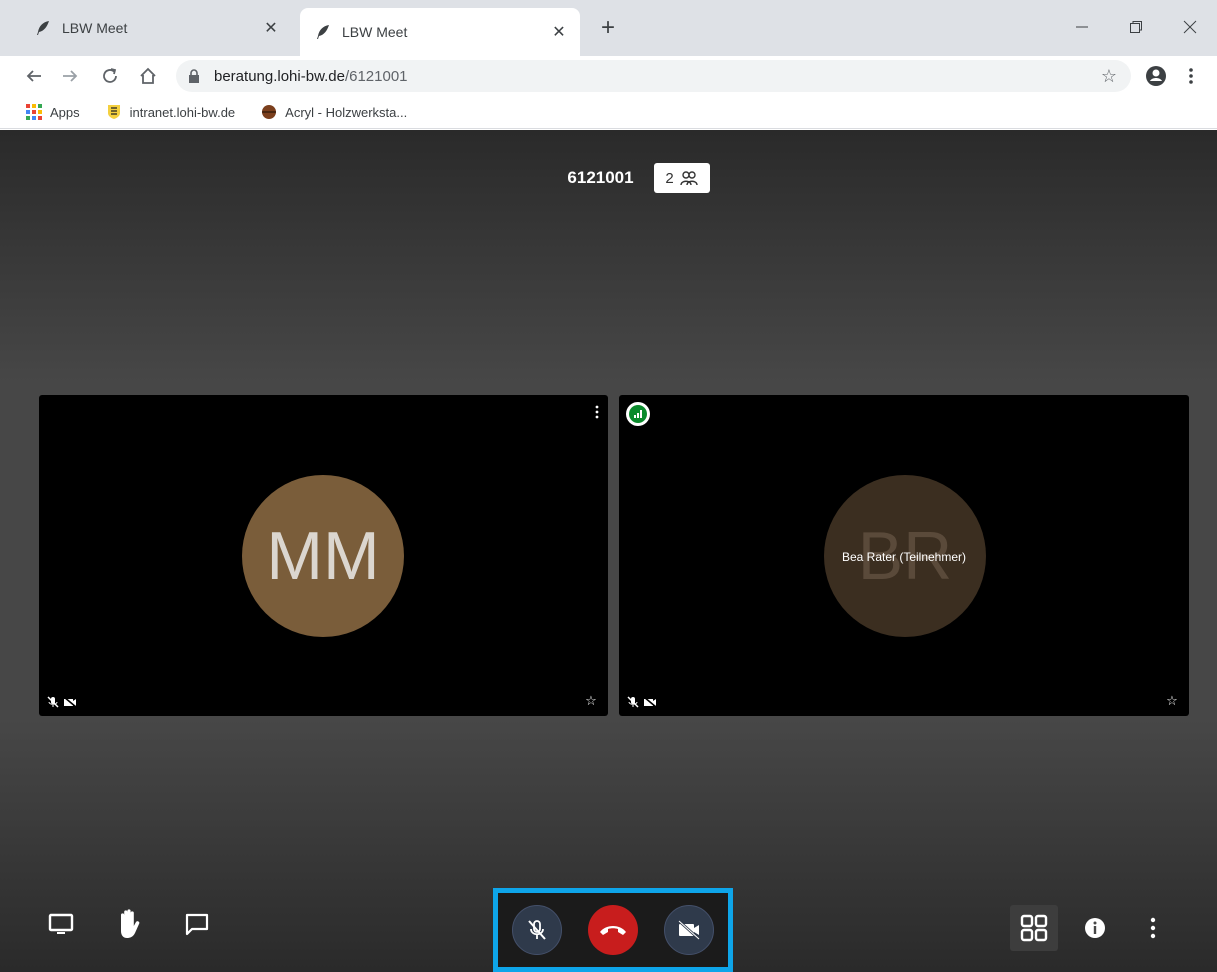 This screenshot has width=1217, height=972. What do you see at coordinates (61, 924) in the screenshot?
I see `screen-share-icon` at bounding box center [61, 924].